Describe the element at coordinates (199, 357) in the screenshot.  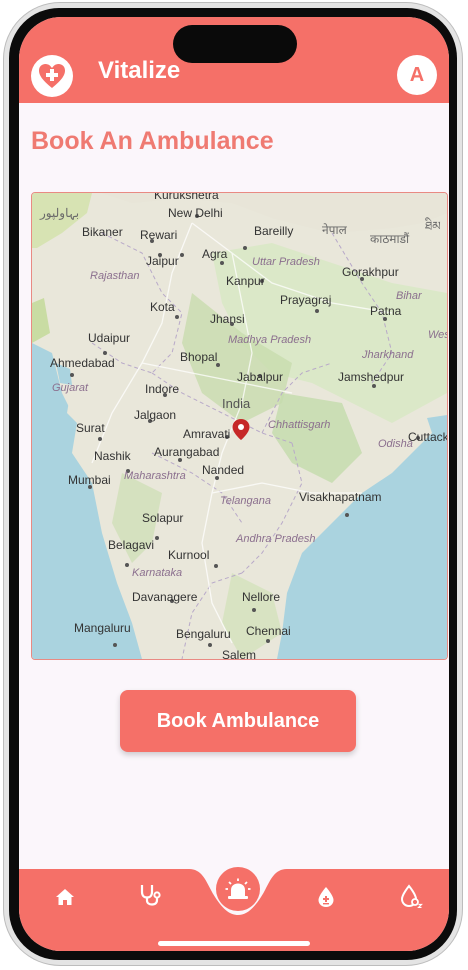
I see `map-label-bhopal: Bhopal` at that location.